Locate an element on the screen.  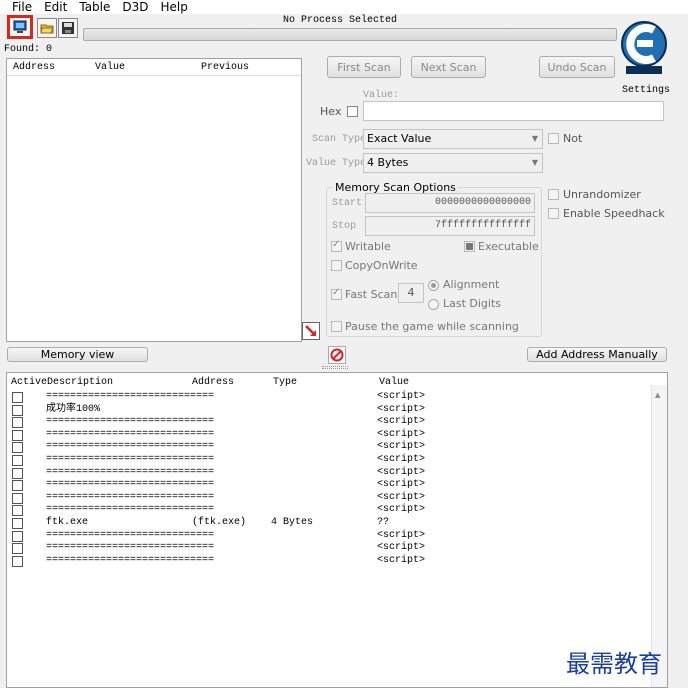
fast-scan-alignment-input: 4 is located at coordinates (411, 293).